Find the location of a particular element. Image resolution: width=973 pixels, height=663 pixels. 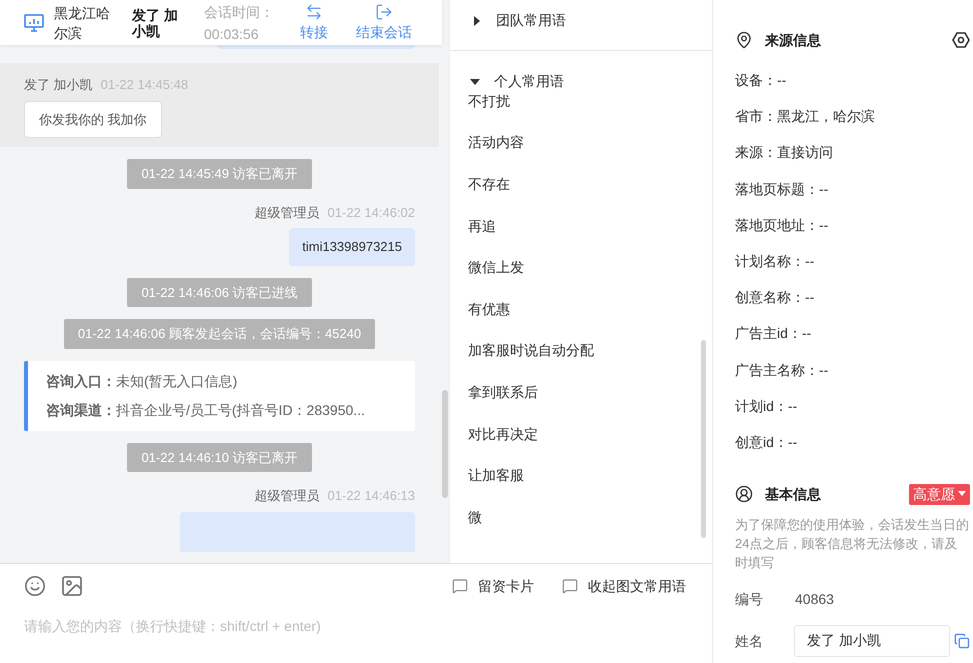

message-input: 请输入您的内容（换行快捷键：shift/ctrl + enter) is located at coordinates (356, 626).